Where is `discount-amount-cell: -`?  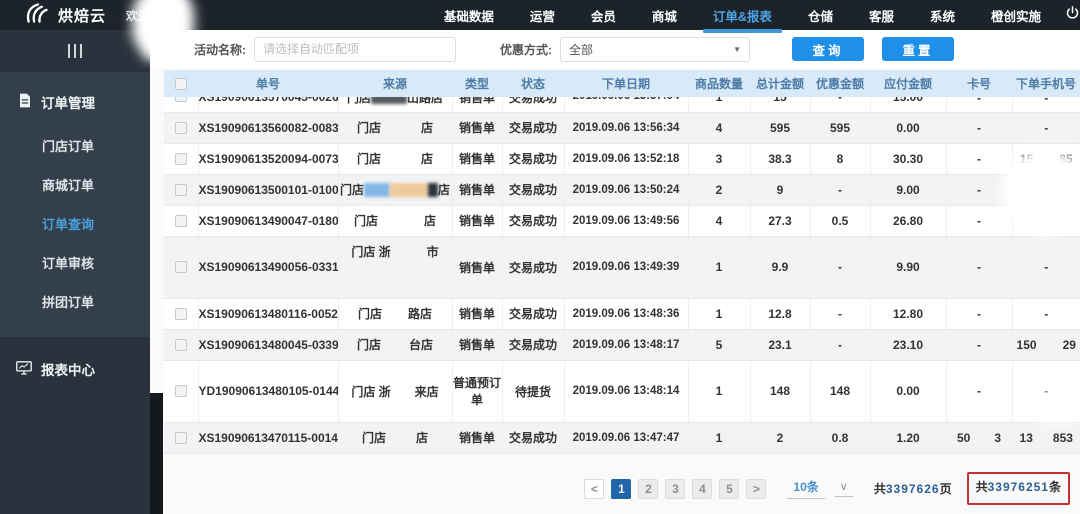
discount-amount-cell: - is located at coordinates (840, 345).